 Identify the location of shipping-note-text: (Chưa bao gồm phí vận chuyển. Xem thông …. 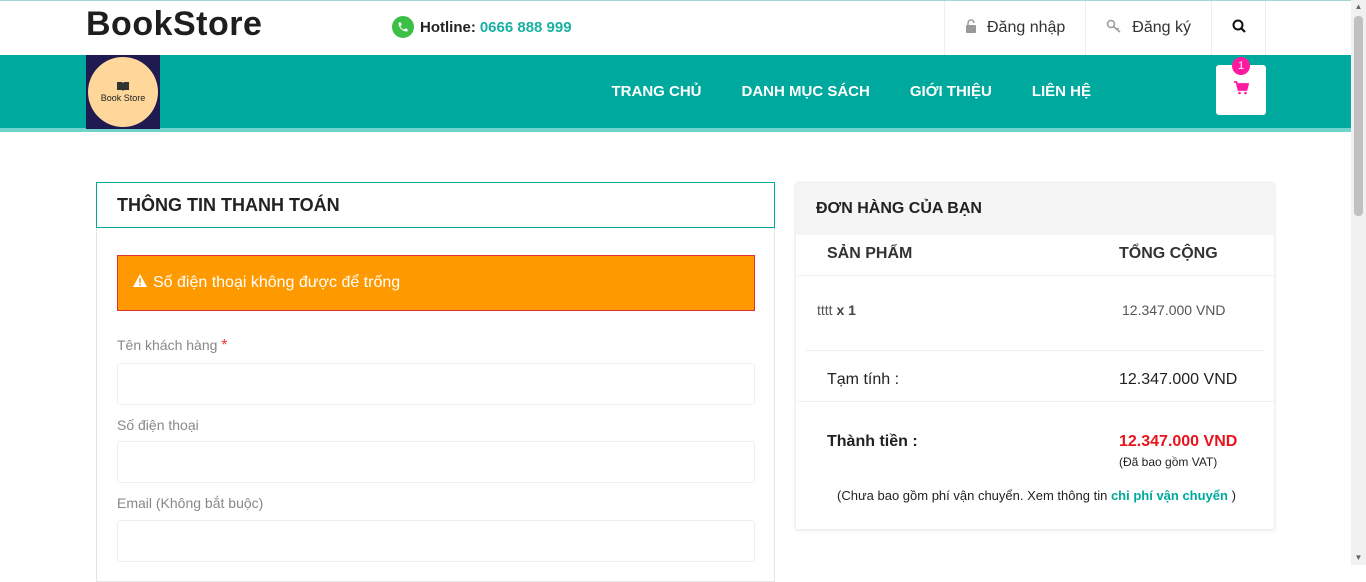
(972, 495).